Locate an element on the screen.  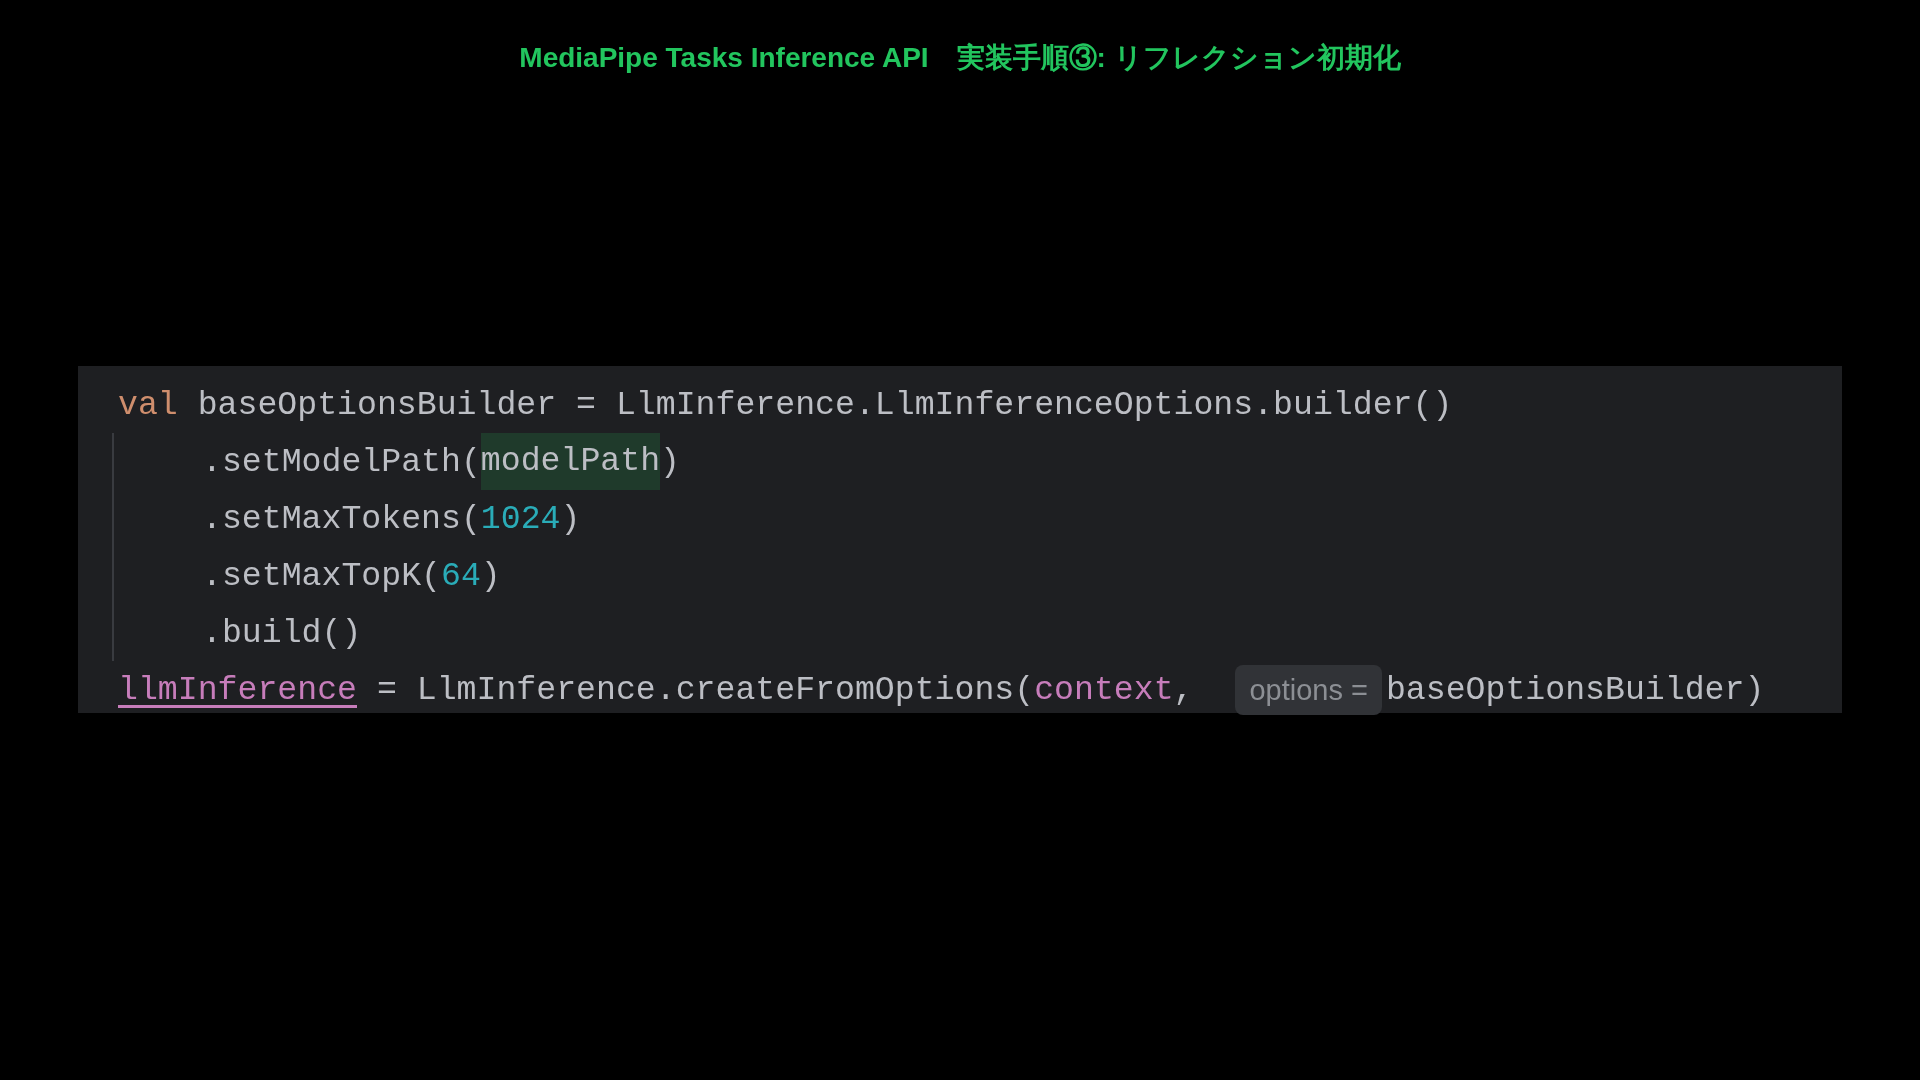
slide-title: MediaPipe Tasks Inference API 実装手順③: リフレクション初期化 is located at coordinates (960, 58).